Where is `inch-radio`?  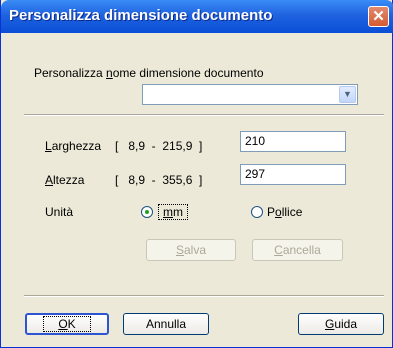
inch-radio is located at coordinates (257, 212).